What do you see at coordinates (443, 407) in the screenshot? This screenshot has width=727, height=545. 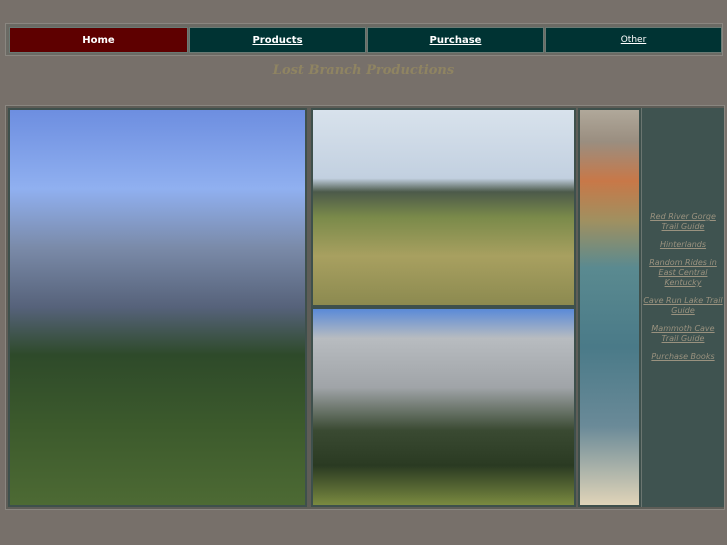 I see `cliff-photo` at bounding box center [443, 407].